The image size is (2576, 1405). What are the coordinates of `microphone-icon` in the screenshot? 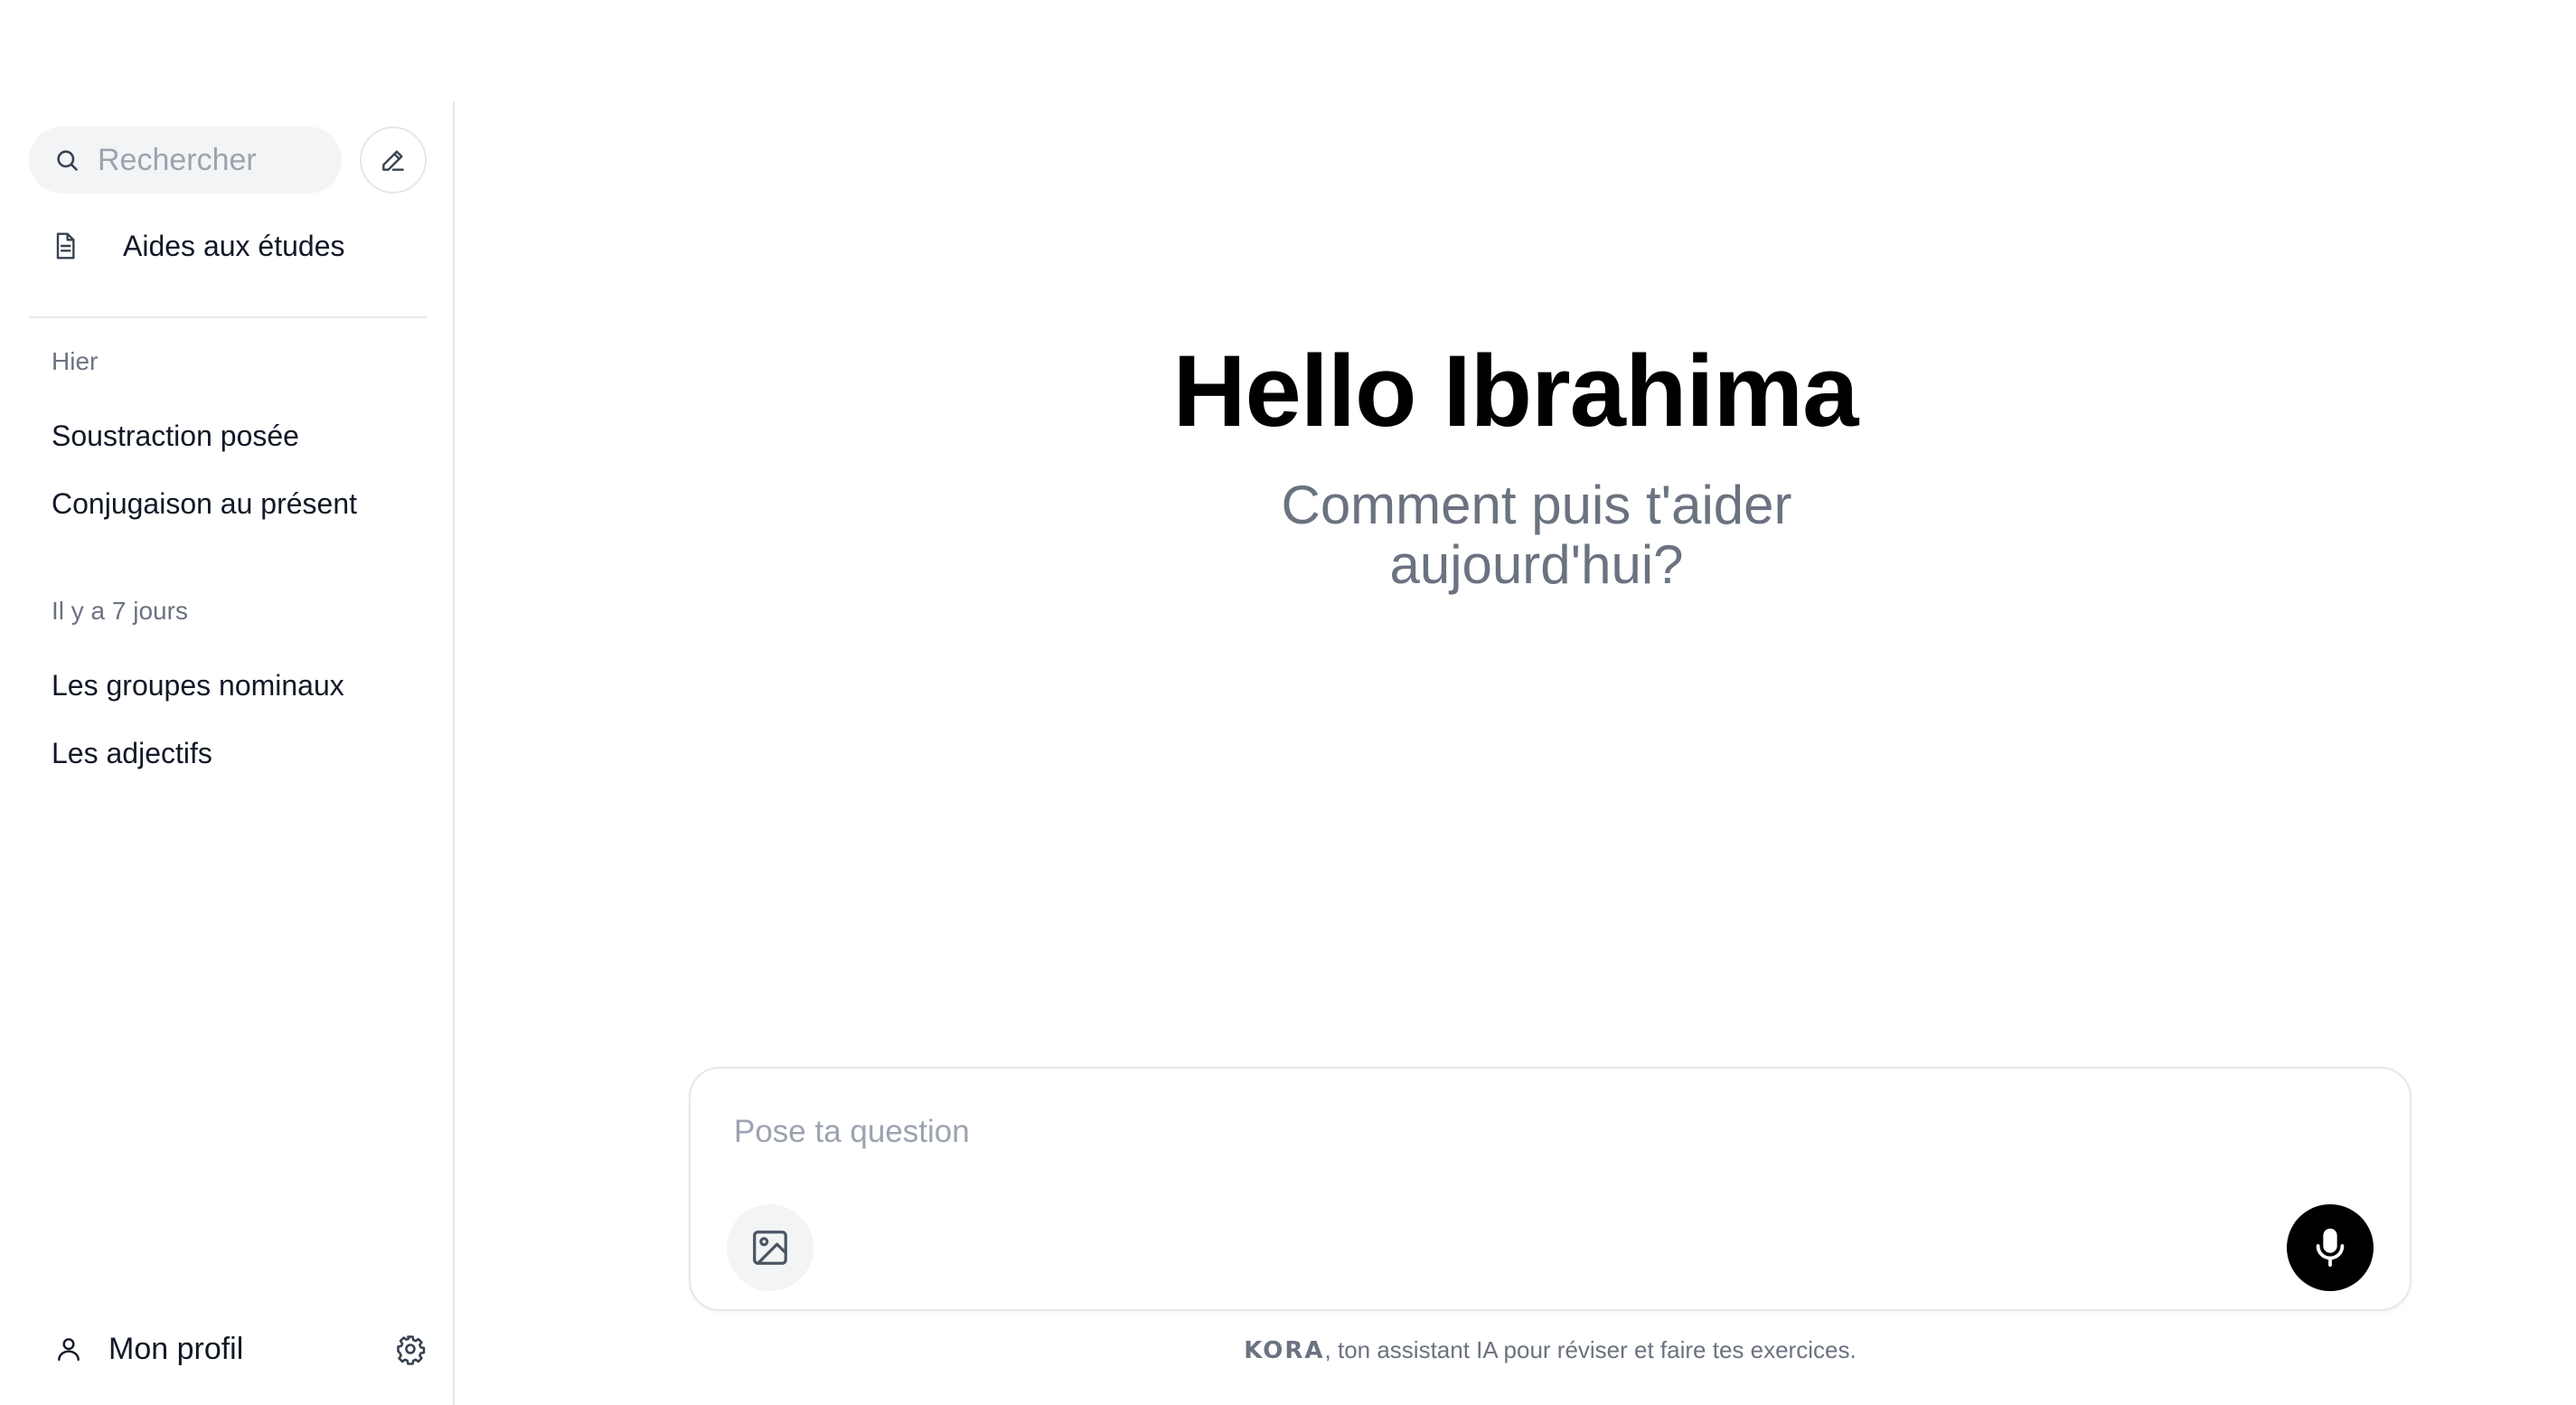 It's located at (2330, 1248).